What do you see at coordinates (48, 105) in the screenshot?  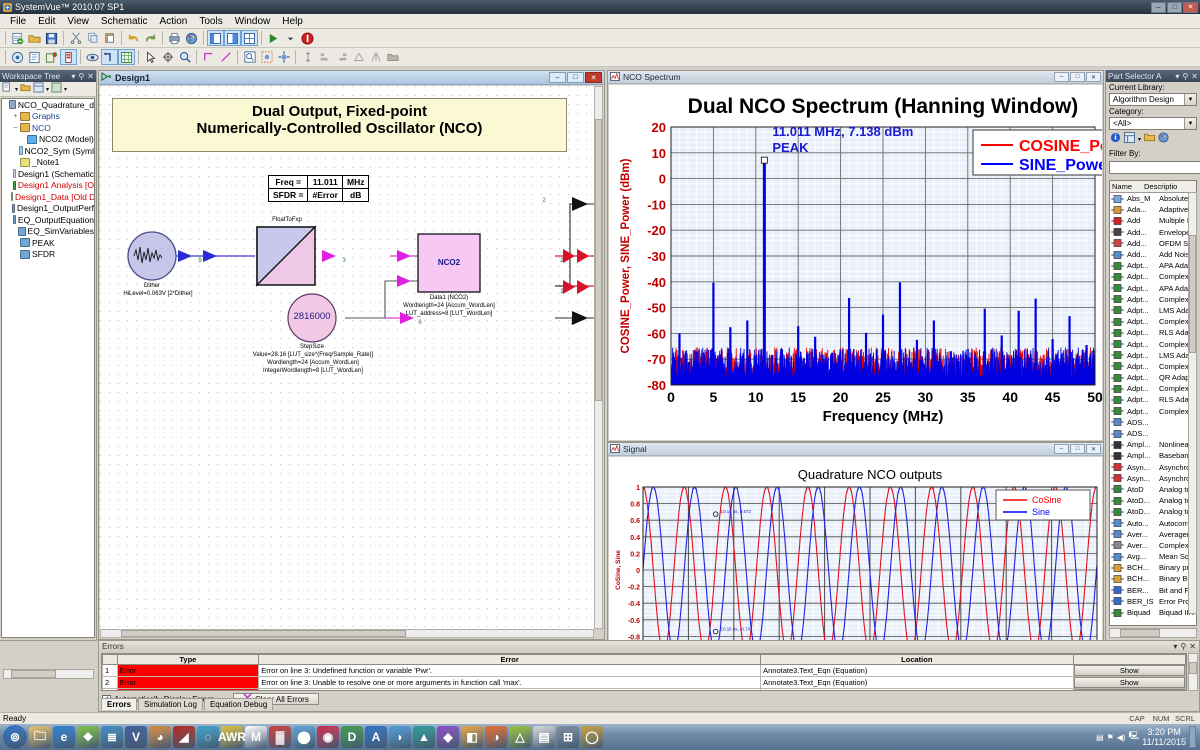 I see `tree-item: NCO_Quadrature_d` at bounding box center [48, 105].